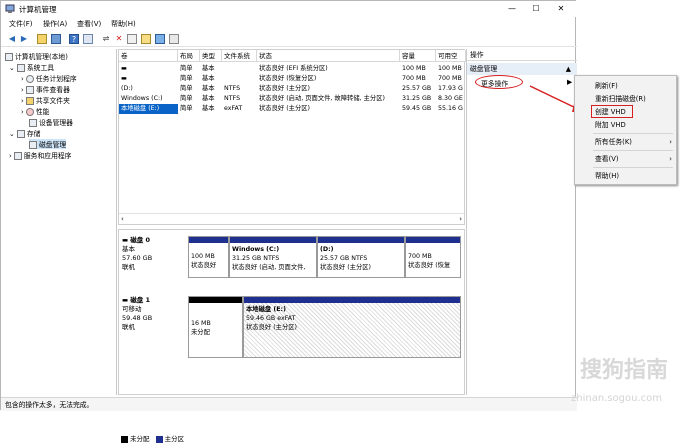 This screenshot has width=692, height=443. Describe the element at coordinates (153, 249) in the screenshot. I see `disk0-type: 基本` at that location.